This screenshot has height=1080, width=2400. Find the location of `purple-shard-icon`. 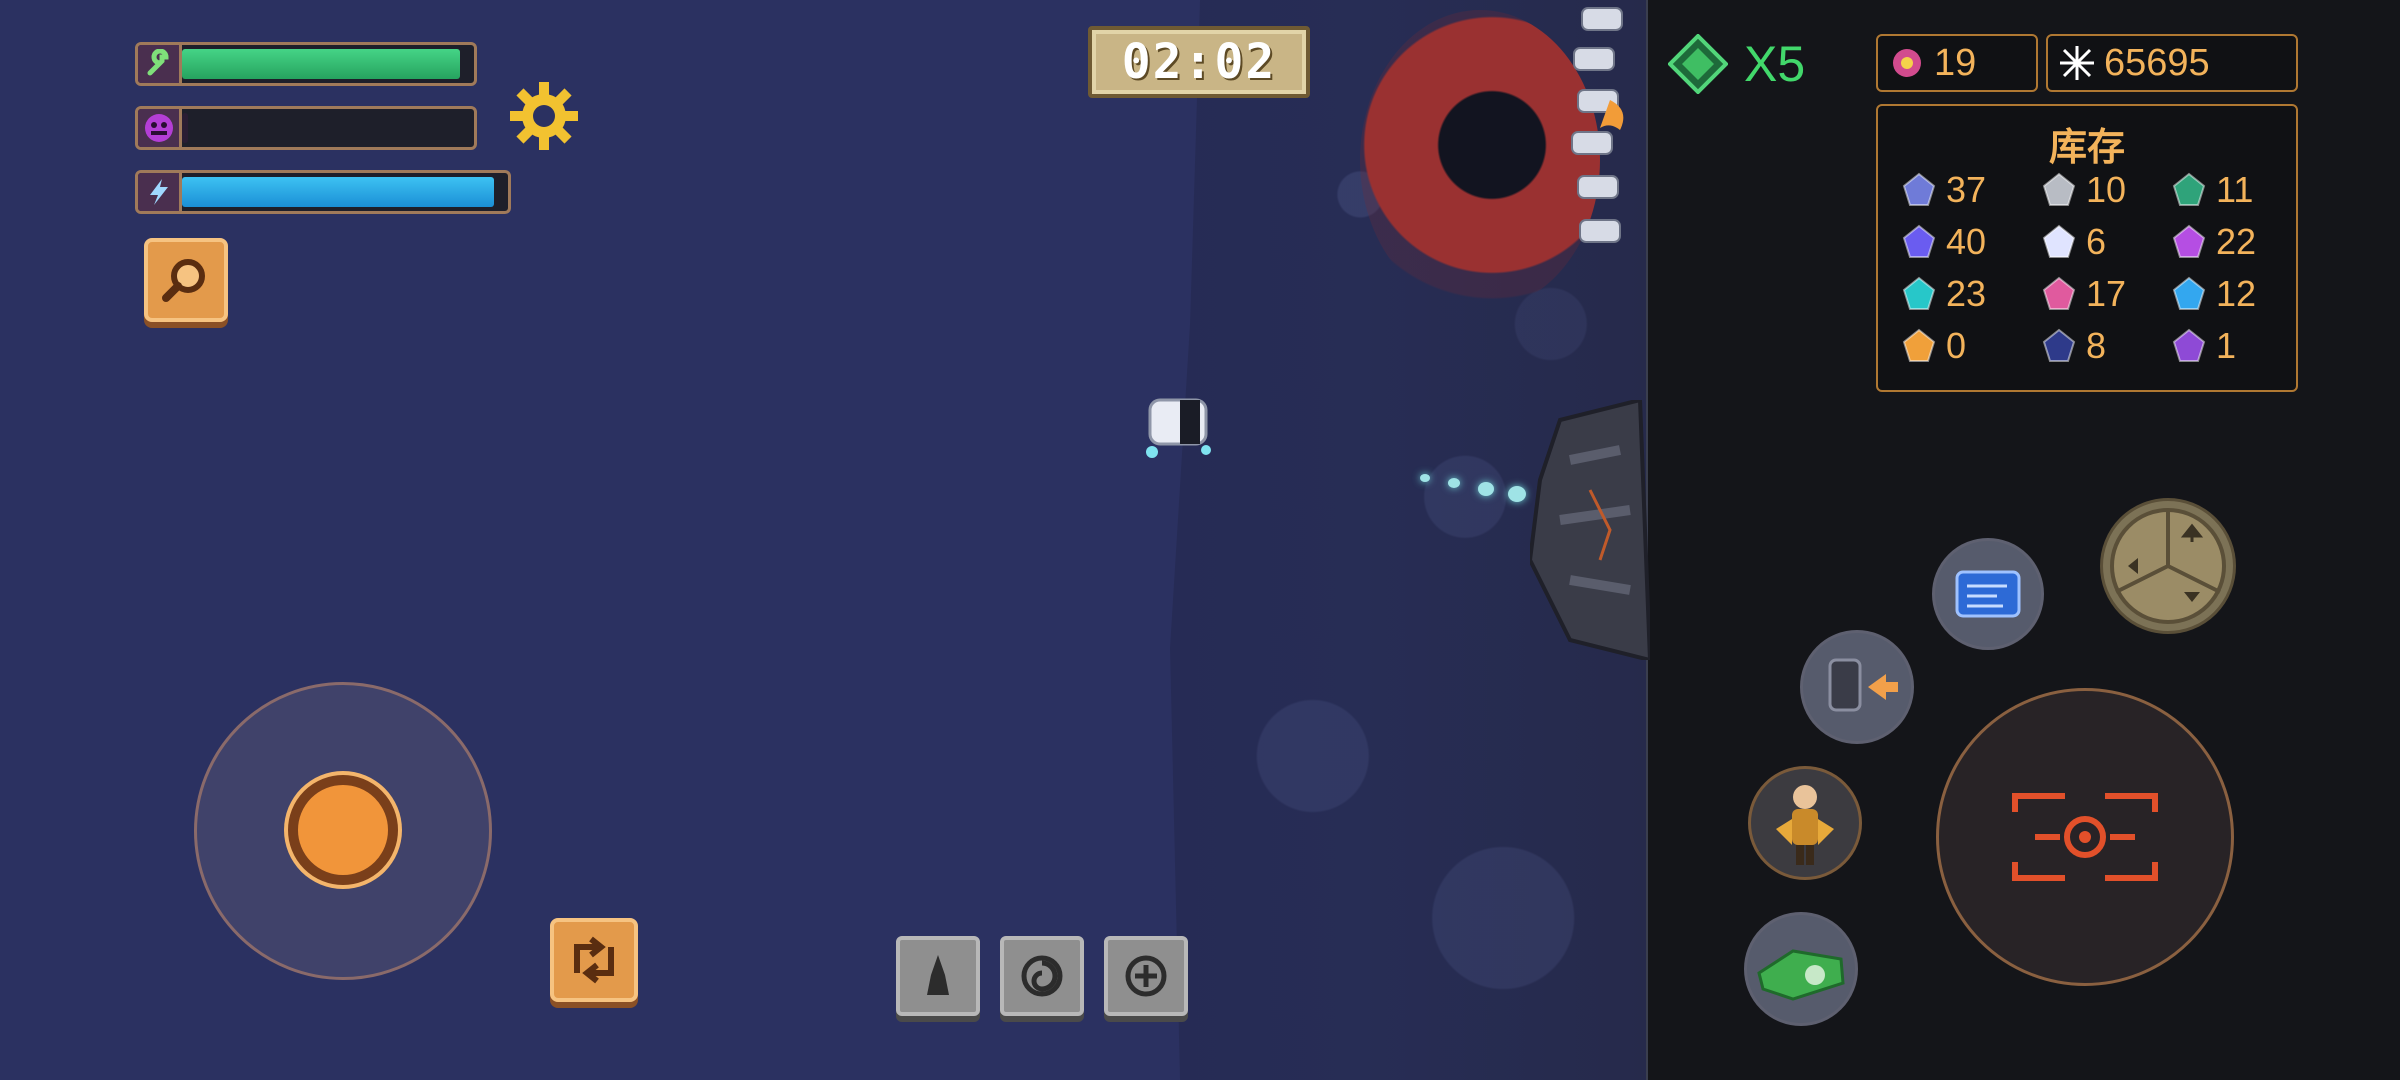

purple-shard-icon is located at coordinates (2189, 242).